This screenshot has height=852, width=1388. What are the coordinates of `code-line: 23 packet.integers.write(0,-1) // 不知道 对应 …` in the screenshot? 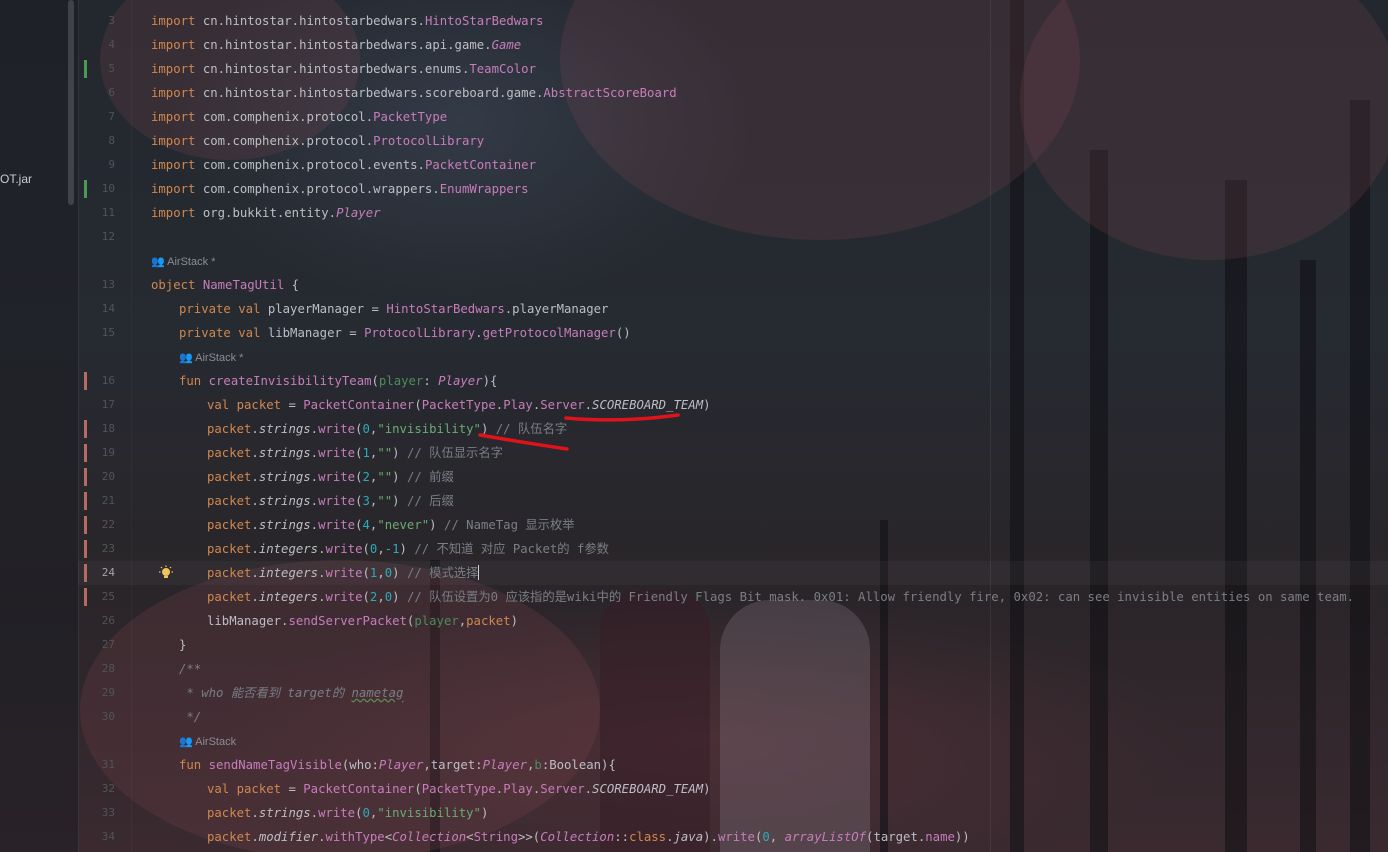 It's located at (733, 549).